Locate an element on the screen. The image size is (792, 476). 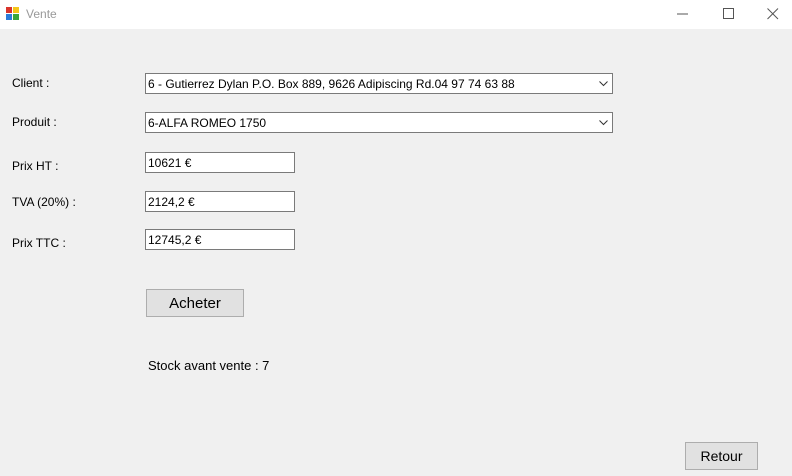
app-icon is located at coordinates (12, 13).